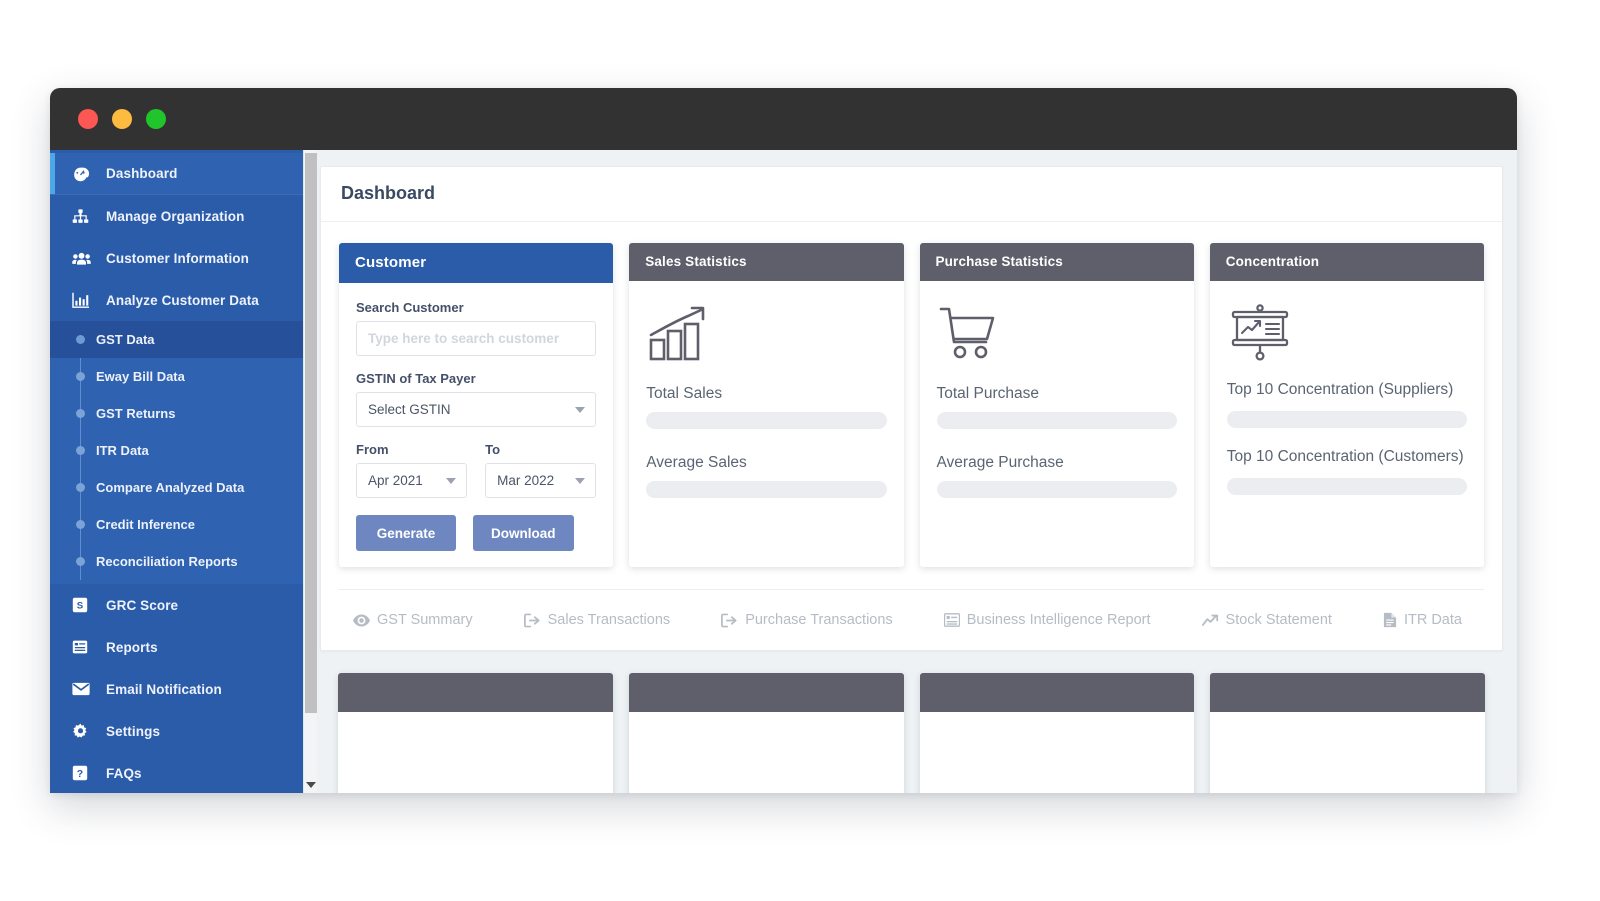 This screenshot has width=1600, height=901. What do you see at coordinates (541, 480) in the screenshot?
I see `to-month-select: Mar 2022` at bounding box center [541, 480].